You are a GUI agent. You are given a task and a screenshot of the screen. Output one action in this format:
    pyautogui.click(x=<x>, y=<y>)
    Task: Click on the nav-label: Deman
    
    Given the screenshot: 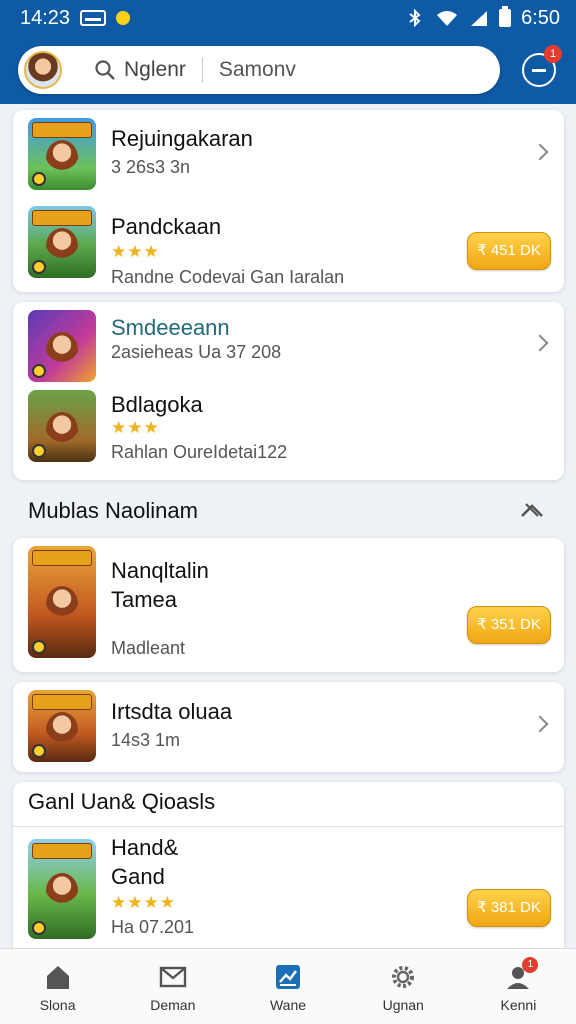 What is the action you would take?
    pyautogui.click(x=173, y=1005)
    